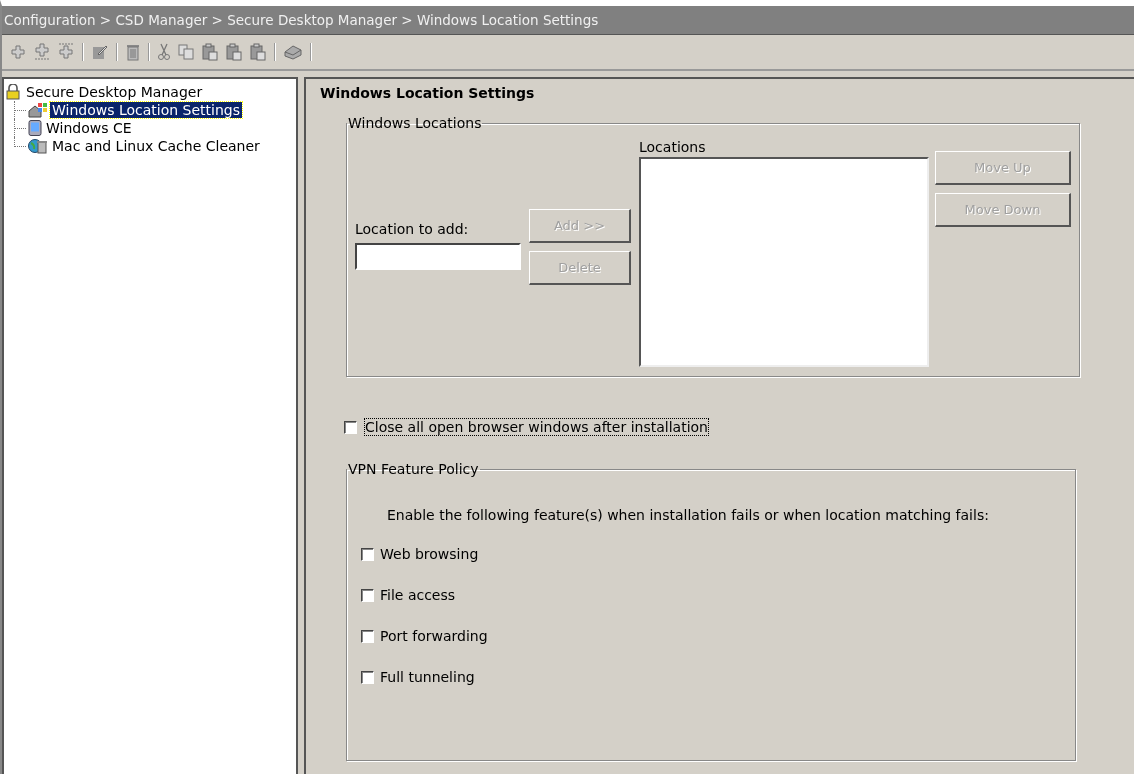 The height and width of the screenshot is (774, 1134). I want to click on checkbox-label: Web browsing, so click(429, 554).